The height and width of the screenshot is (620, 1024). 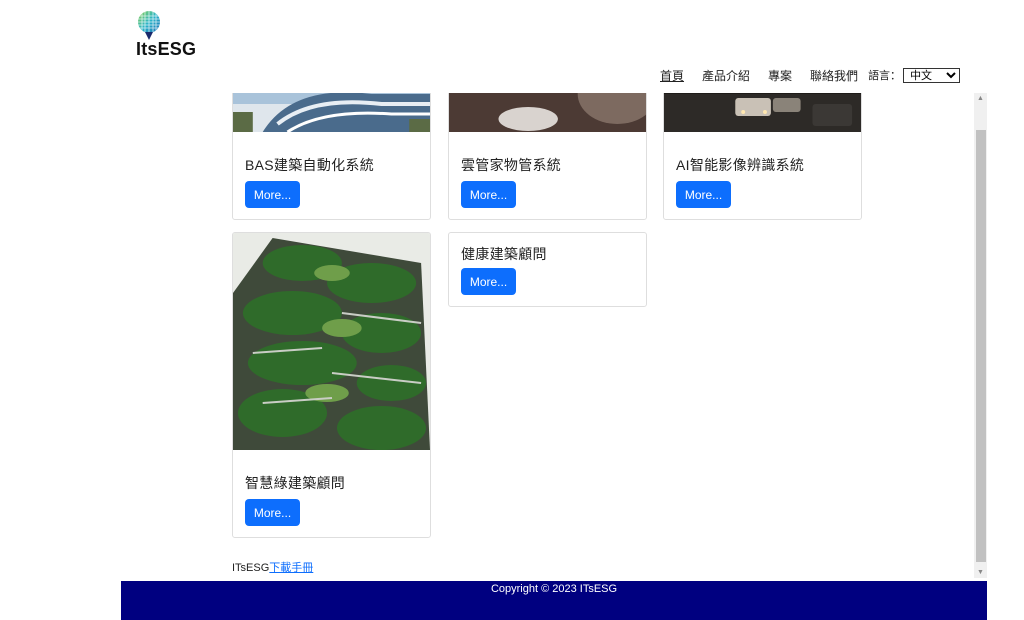 What do you see at coordinates (295, 483) in the screenshot?
I see `product-title: 智慧綠建築顧問` at bounding box center [295, 483].